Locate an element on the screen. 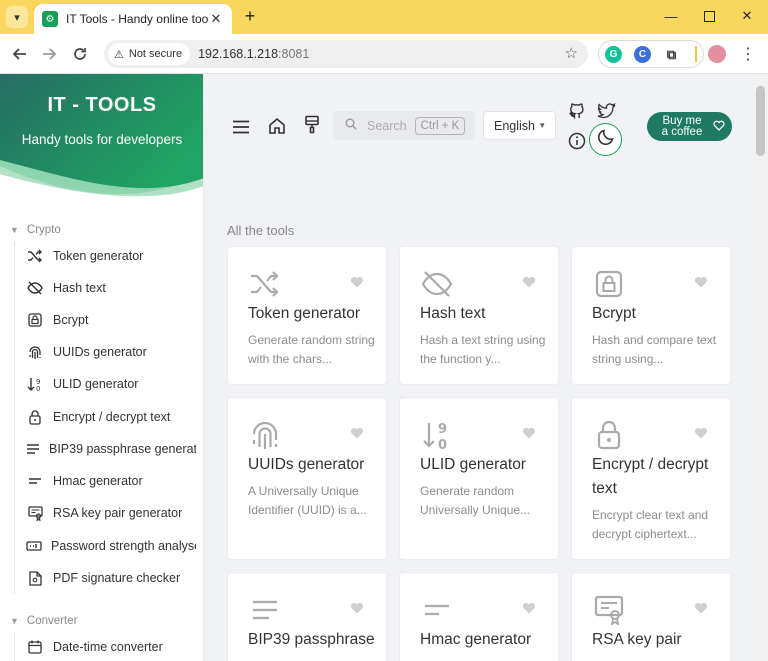  language-select: English ▾ is located at coordinates (519, 125).